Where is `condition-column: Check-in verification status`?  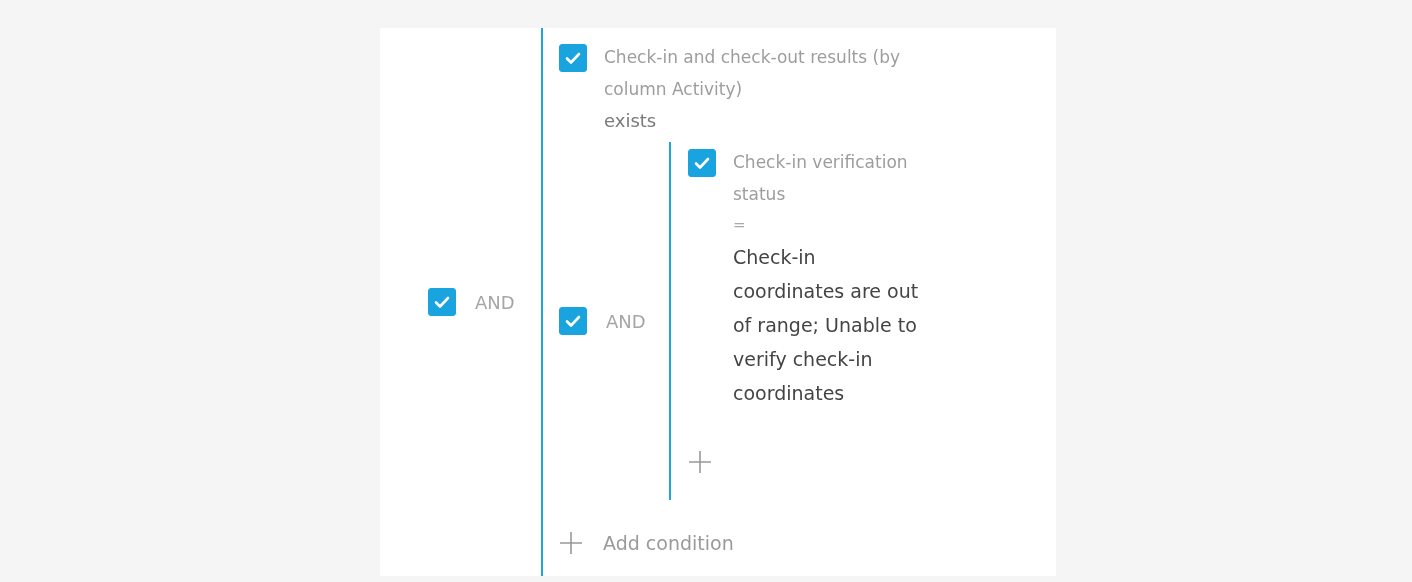 condition-column: Check-in verification status is located at coordinates (829, 178).